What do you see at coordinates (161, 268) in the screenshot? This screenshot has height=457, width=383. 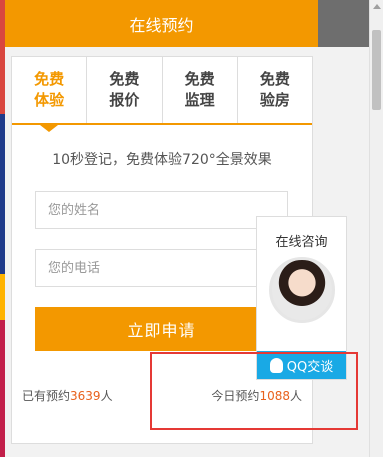 I see `phone-input` at bounding box center [161, 268].